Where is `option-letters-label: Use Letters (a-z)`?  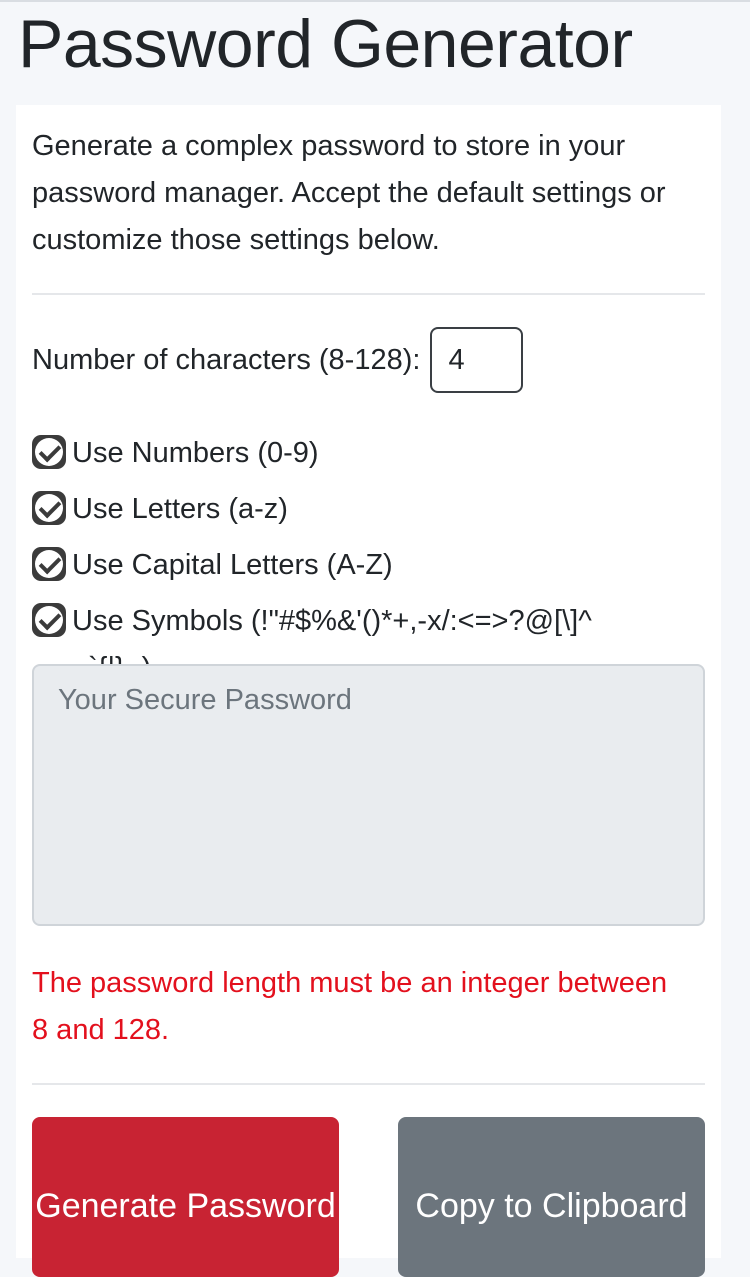
option-letters-label: Use Letters (a-z) is located at coordinates (180, 509).